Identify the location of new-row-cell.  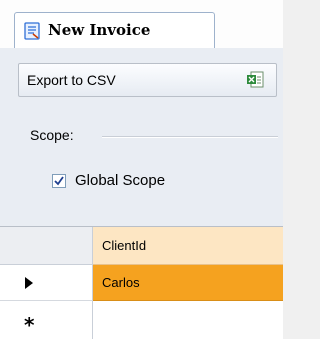
(188, 320).